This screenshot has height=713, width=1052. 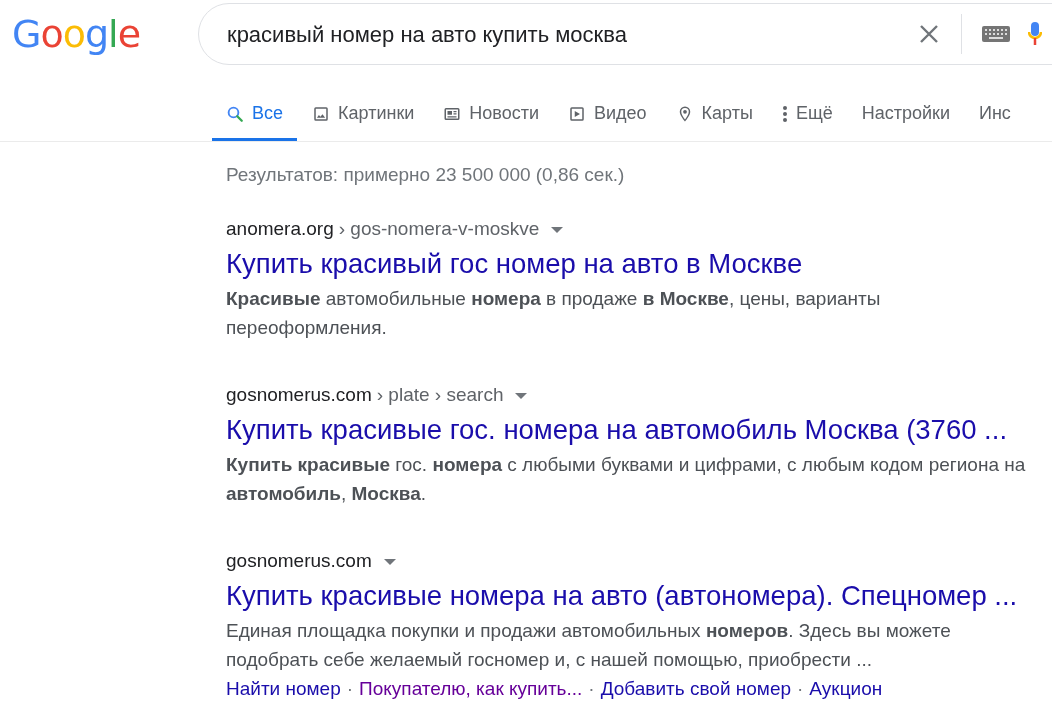 I want to click on nav-tab: Видео, so click(x=607, y=119).